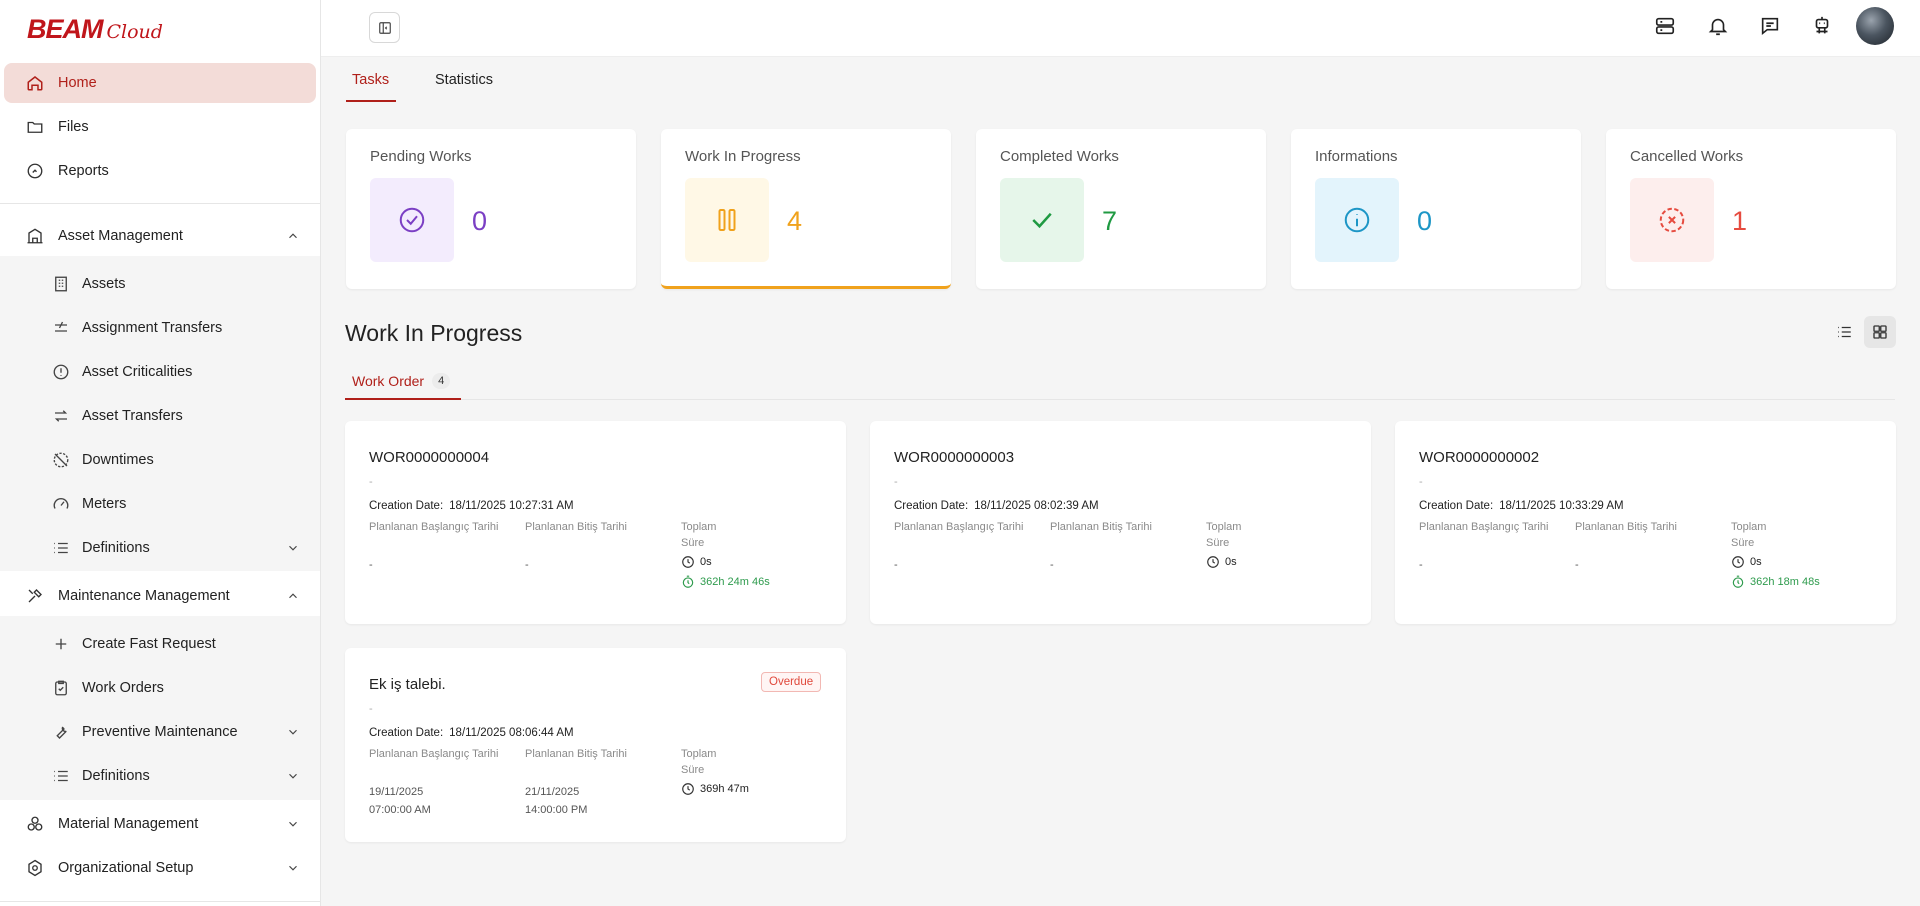 Image resolution: width=1920 pixels, height=906 pixels. I want to click on grid-view-button, so click(1880, 332).